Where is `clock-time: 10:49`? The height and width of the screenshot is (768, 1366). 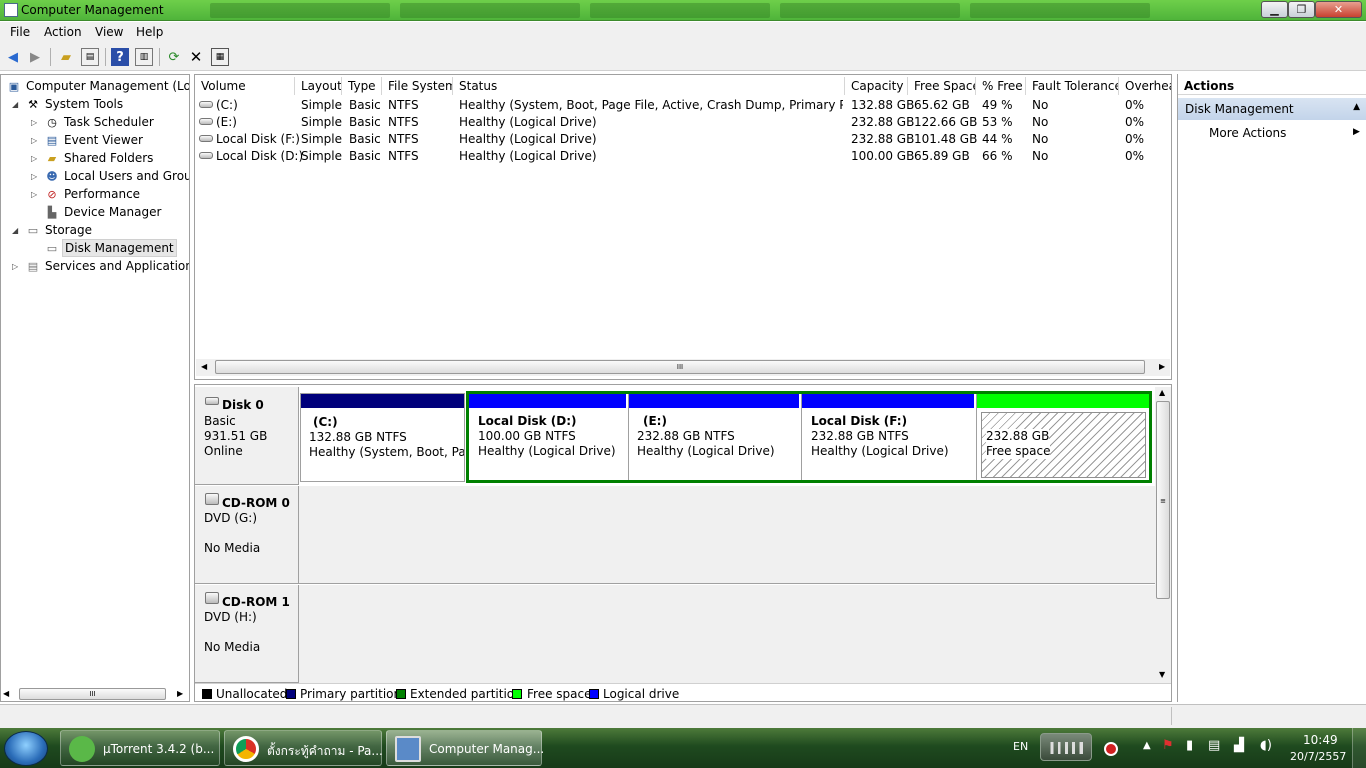
clock-time: 10:49 is located at coordinates (1320, 740).